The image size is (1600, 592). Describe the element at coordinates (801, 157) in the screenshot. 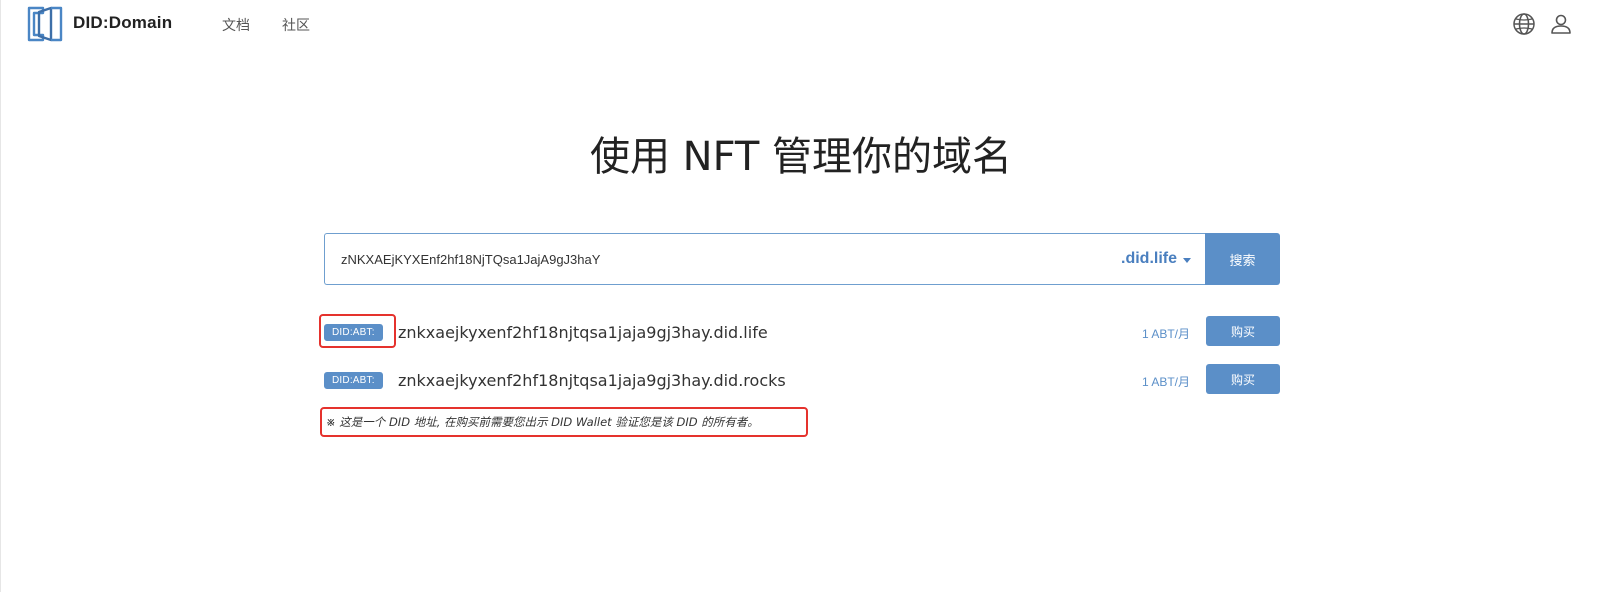

I see `page-title: 使用 NFT 管理你的域名` at that location.